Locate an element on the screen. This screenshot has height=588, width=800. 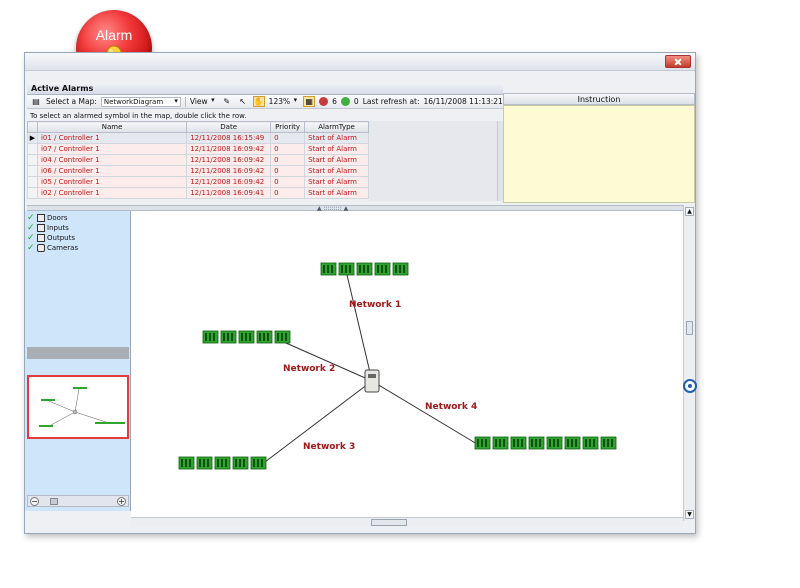
map-select: NetworkDiagram is located at coordinates (140, 101).